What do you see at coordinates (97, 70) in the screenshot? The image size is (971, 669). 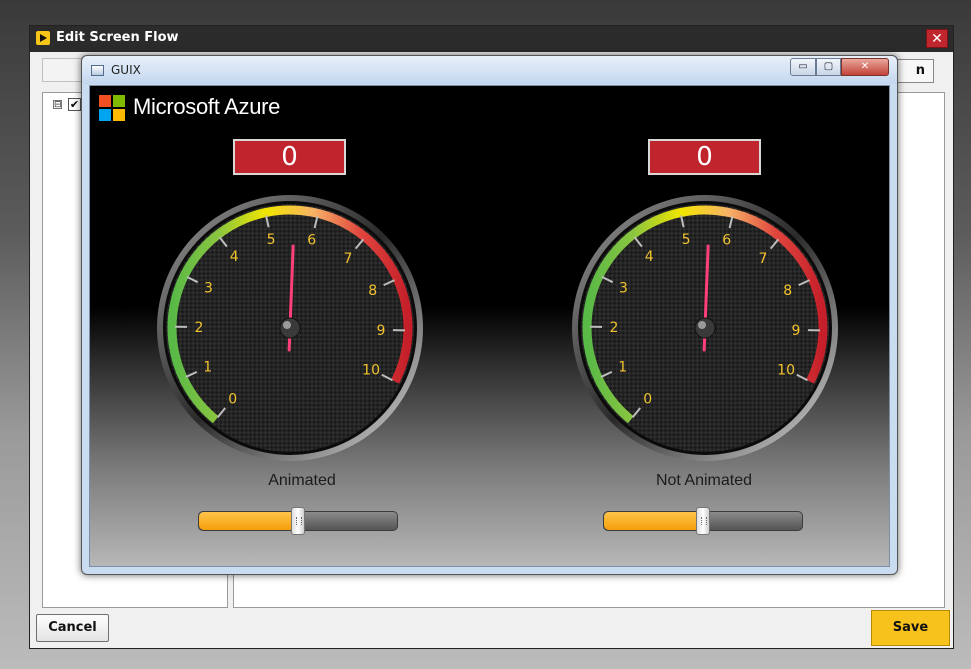 I see `window-app-icon` at bounding box center [97, 70].